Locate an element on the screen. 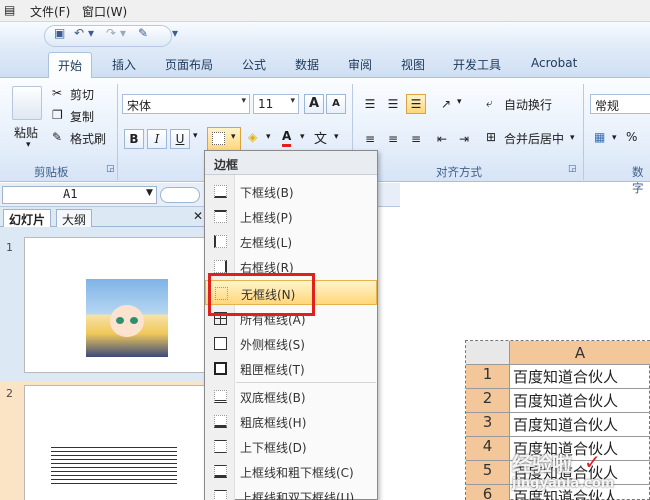 The height and width of the screenshot is (500, 650). name-box: A1 is located at coordinates (79, 195).